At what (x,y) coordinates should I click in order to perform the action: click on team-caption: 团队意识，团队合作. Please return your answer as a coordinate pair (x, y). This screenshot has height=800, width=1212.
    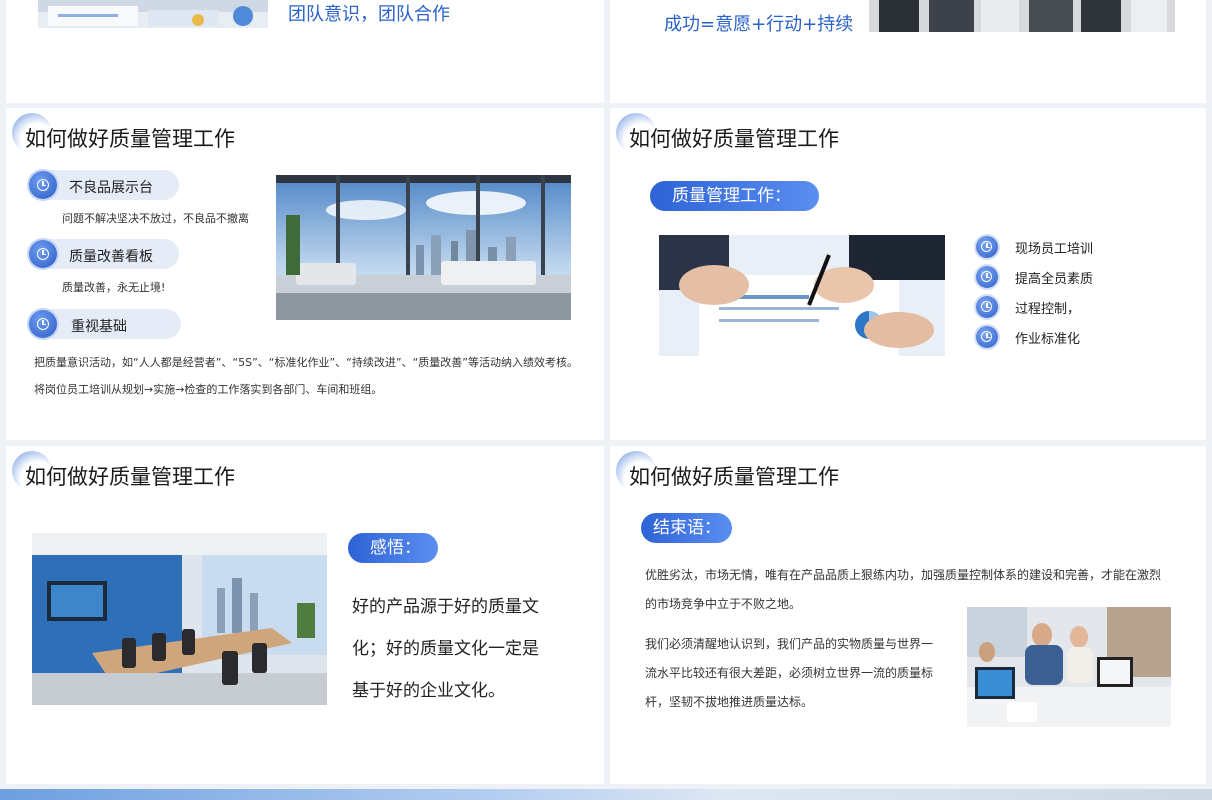
    Looking at the image, I should click on (369, 14).